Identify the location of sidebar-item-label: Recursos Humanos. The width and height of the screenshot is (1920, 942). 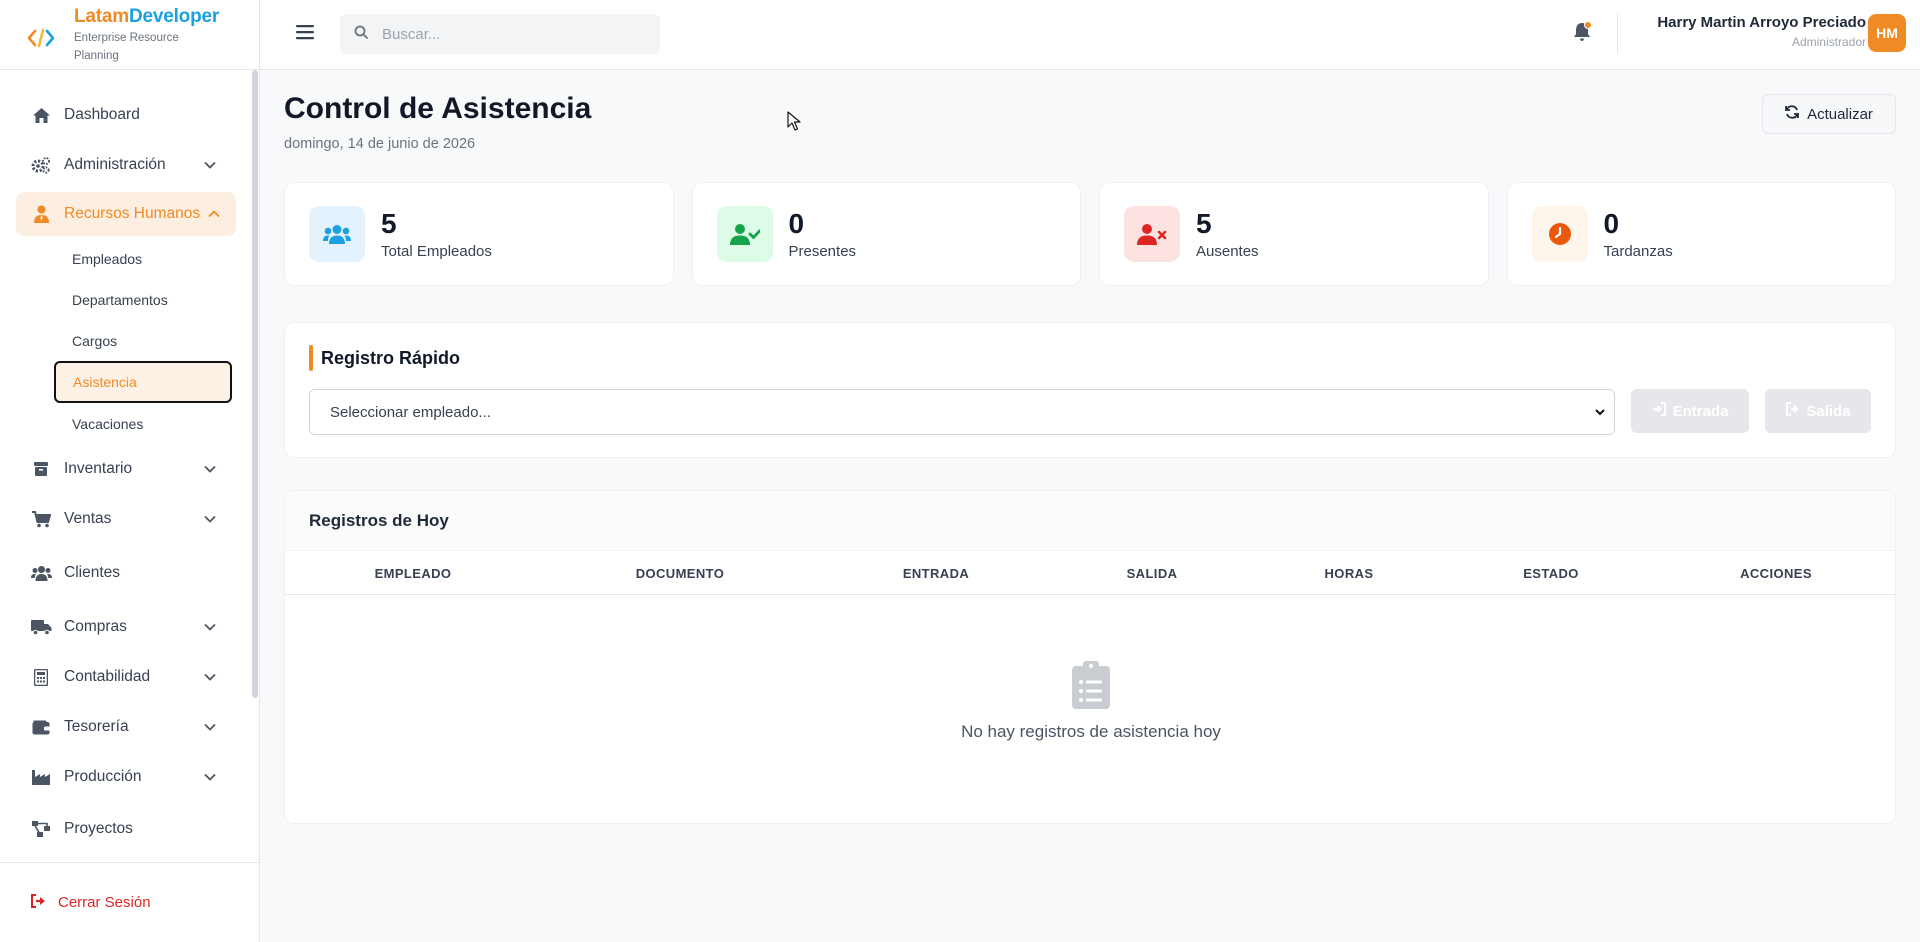
(132, 213).